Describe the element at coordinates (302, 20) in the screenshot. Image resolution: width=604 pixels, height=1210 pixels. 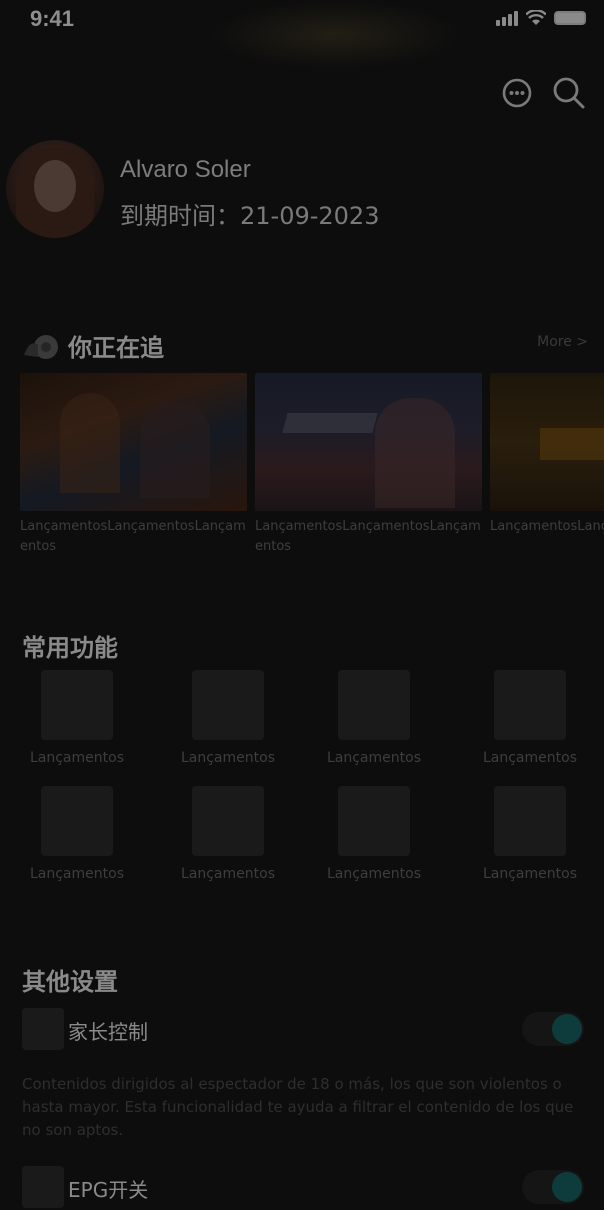
I see `status-bar: 9:41` at that location.